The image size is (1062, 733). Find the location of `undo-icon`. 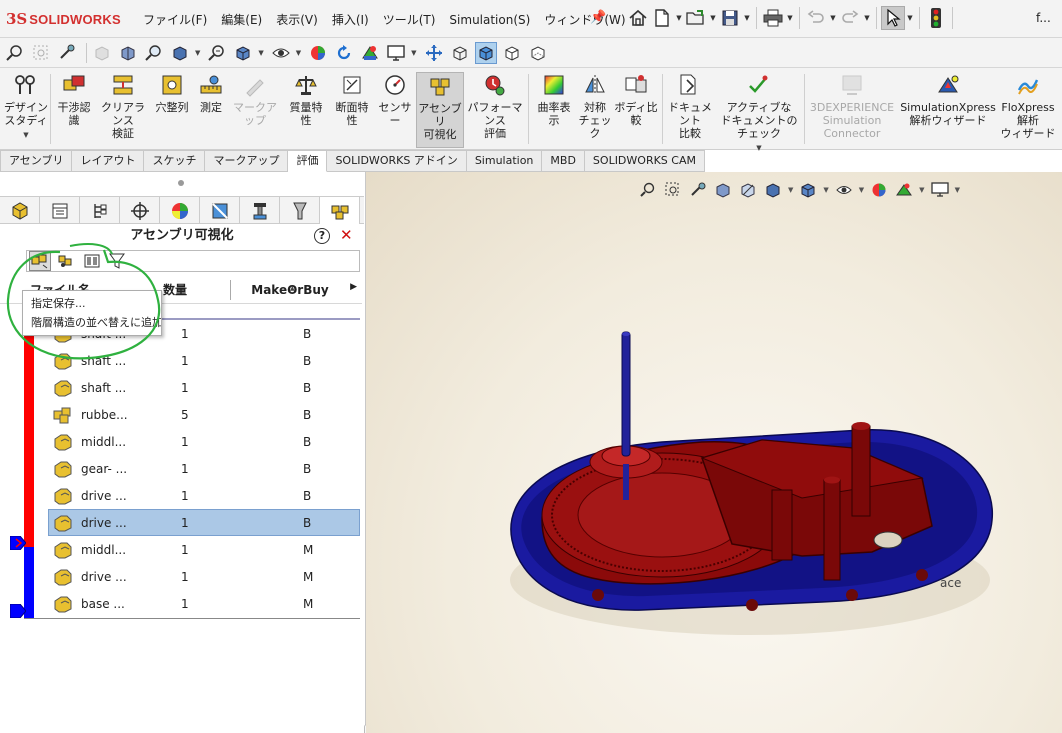

undo-icon is located at coordinates (816, 18).